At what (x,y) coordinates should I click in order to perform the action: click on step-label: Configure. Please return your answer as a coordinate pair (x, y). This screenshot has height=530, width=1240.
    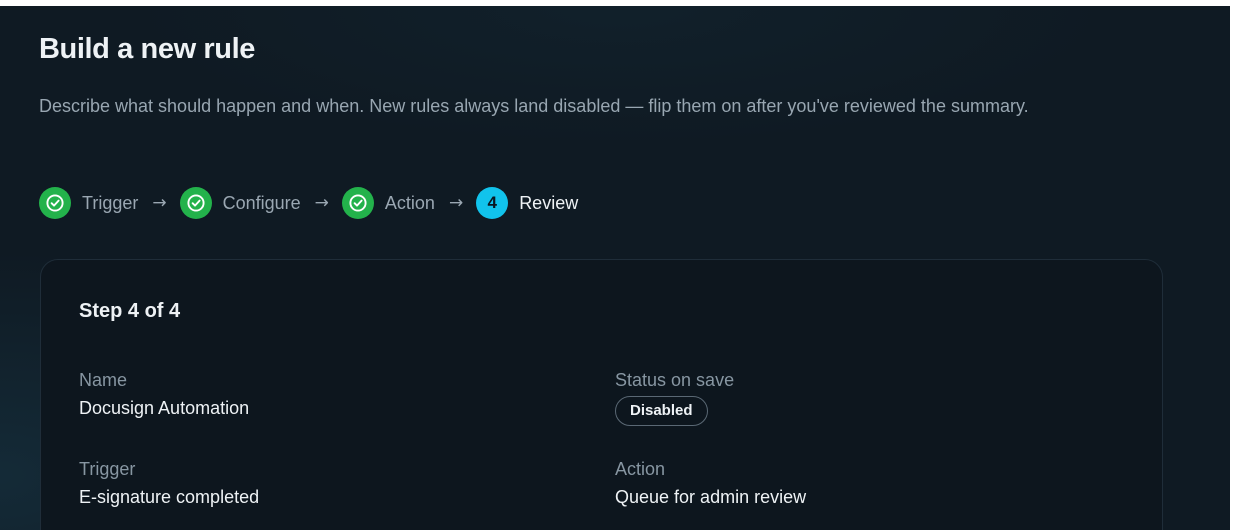
    Looking at the image, I should click on (261, 202).